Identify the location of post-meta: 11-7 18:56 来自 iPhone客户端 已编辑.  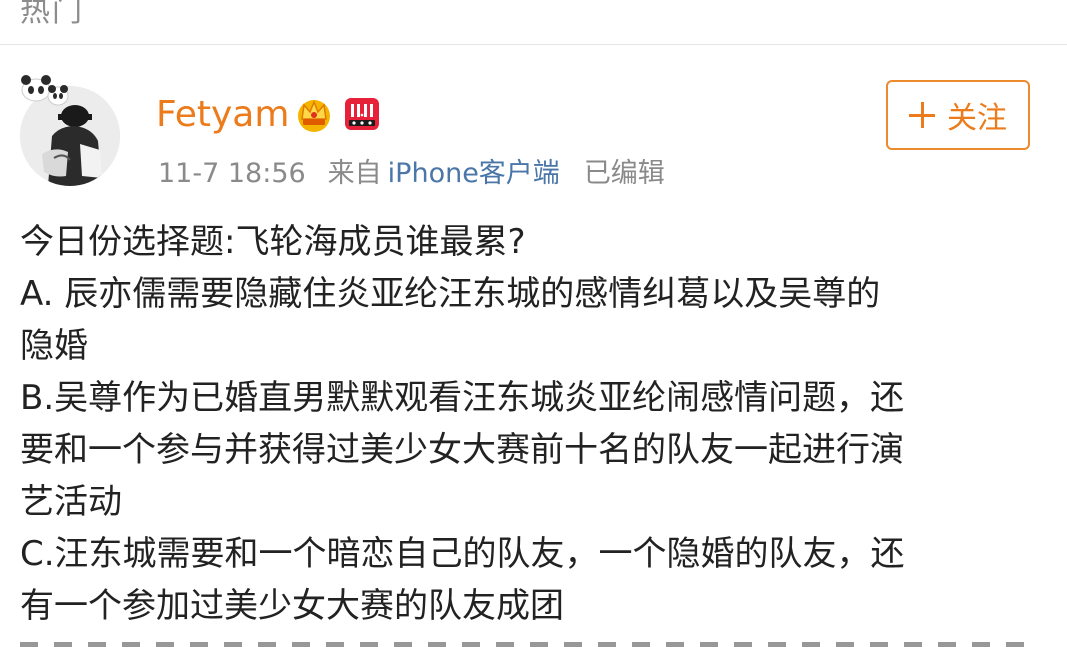
(411, 170).